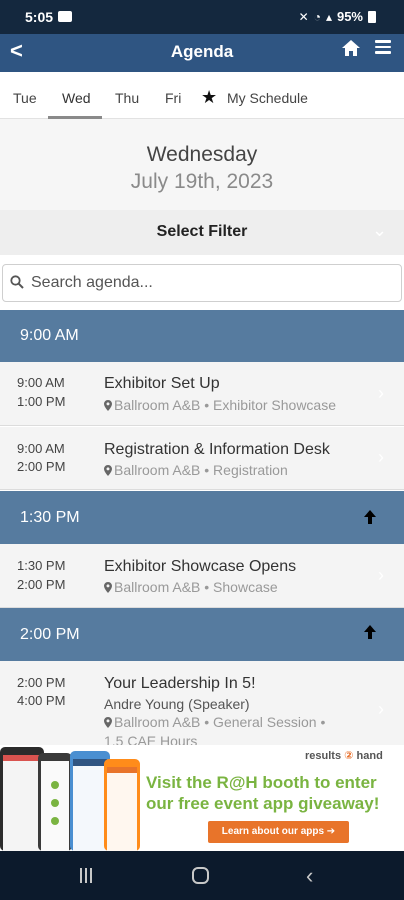 This screenshot has height=900, width=404. I want to click on search-box, so click(202, 283).